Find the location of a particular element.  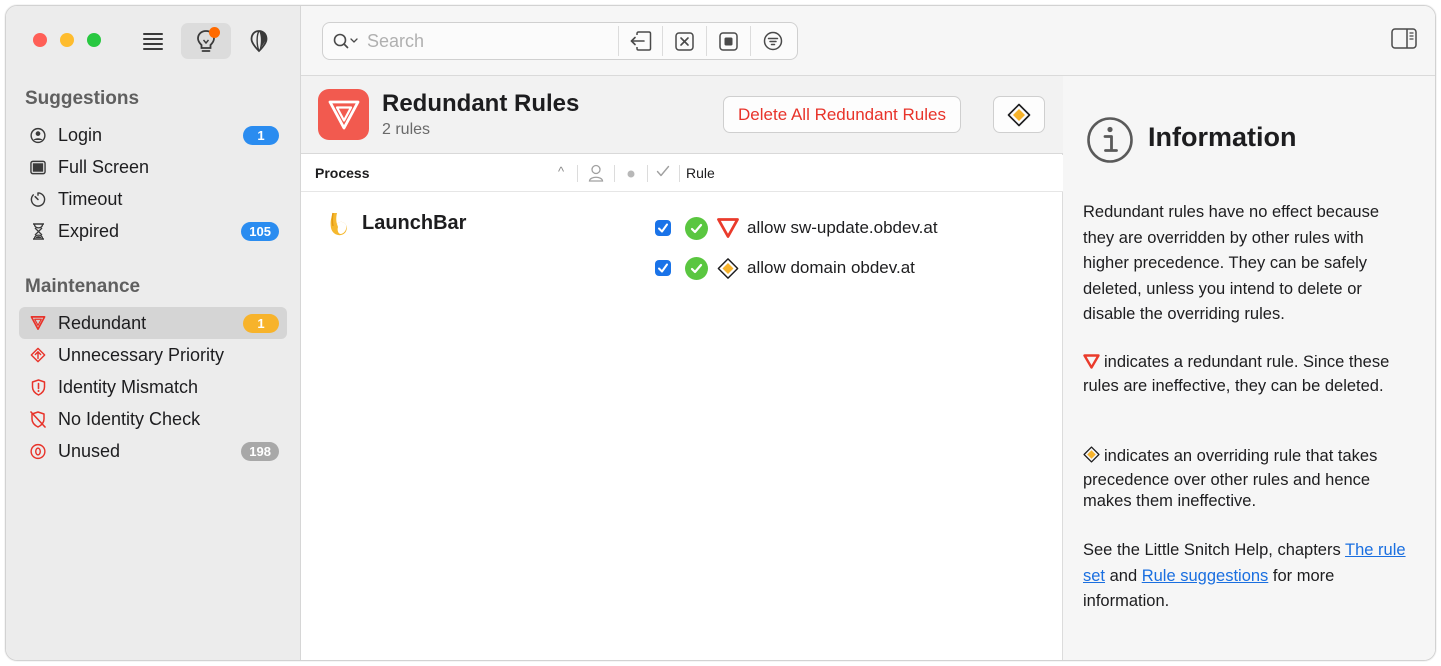

count-badge: 198 is located at coordinates (260, 451).